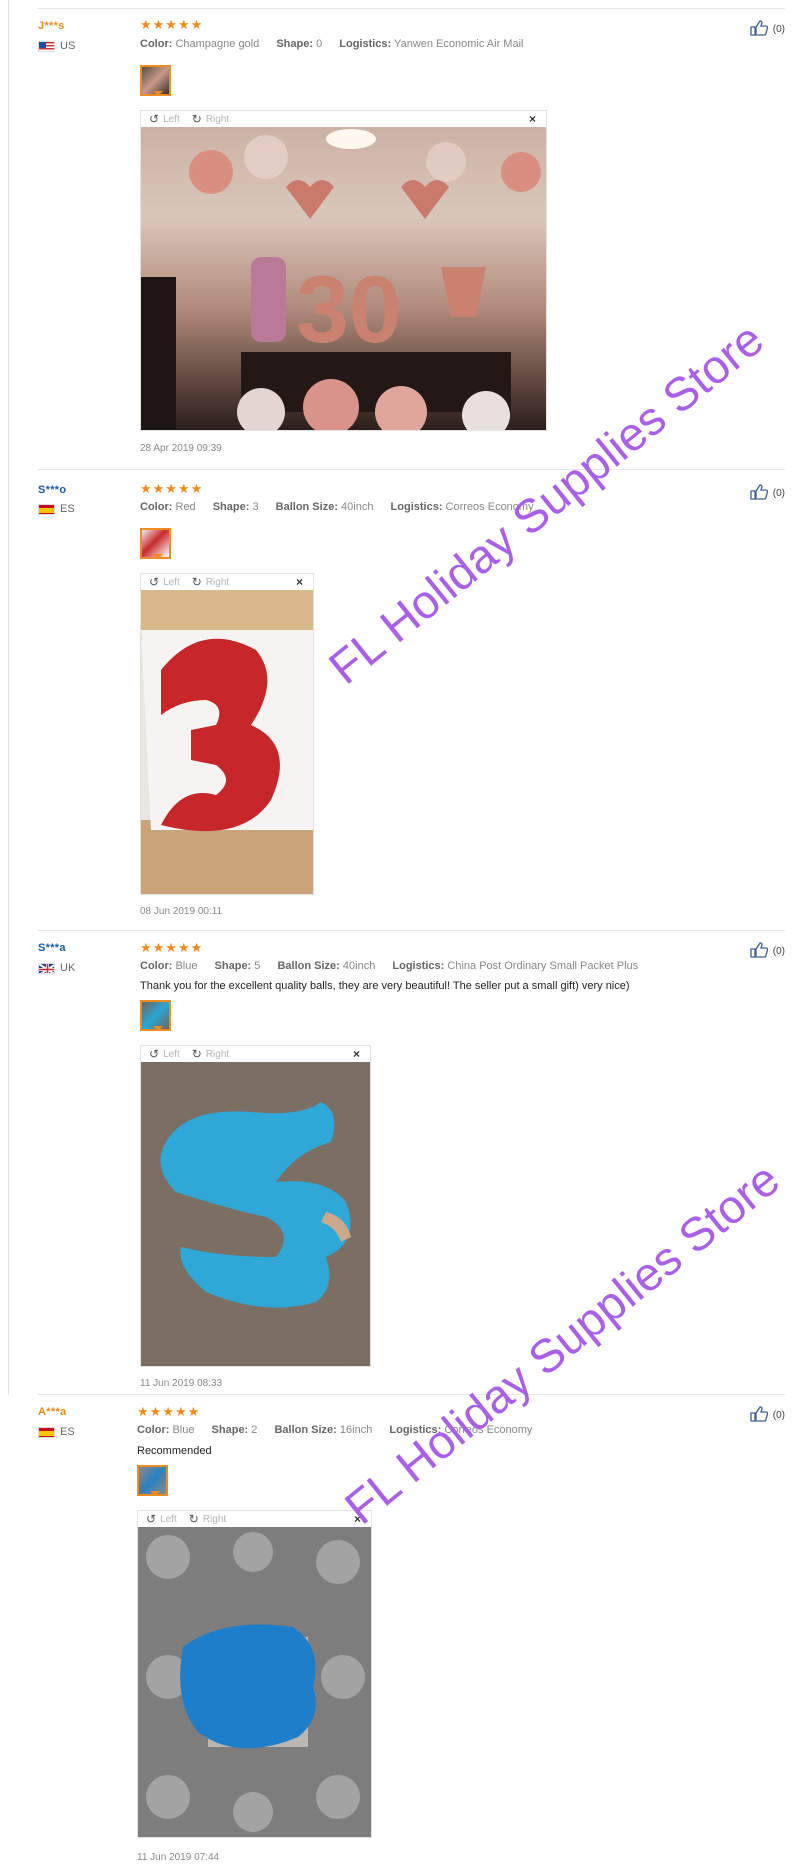 The height and width of the screenshot is (1871, 805). Describe the element at coordinates (178, 1857) in the screenshot. I see `review-date: 11 Jun 2019 07:44` at that location.